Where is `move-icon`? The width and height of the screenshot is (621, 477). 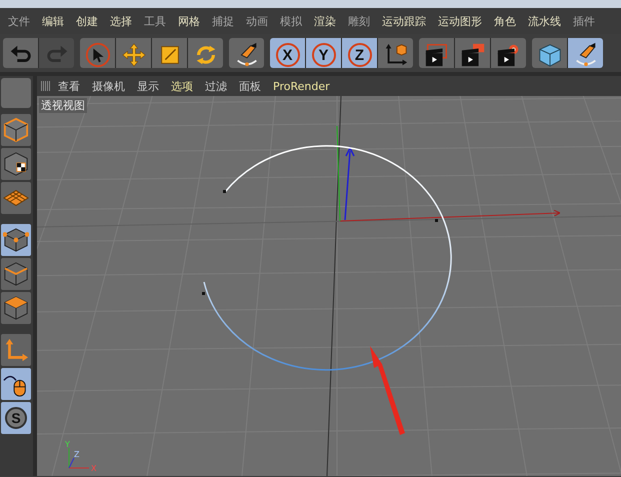 move-icon is located at coordinates (133, 55).